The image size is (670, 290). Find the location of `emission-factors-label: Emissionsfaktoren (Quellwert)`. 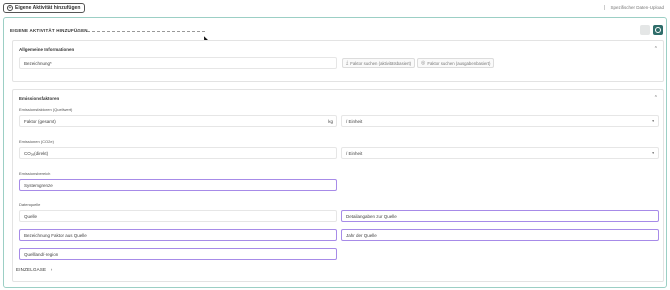

emission-factors-label: Emissionsfaktoren (Quellwert) is located at coordinates (46, 109).